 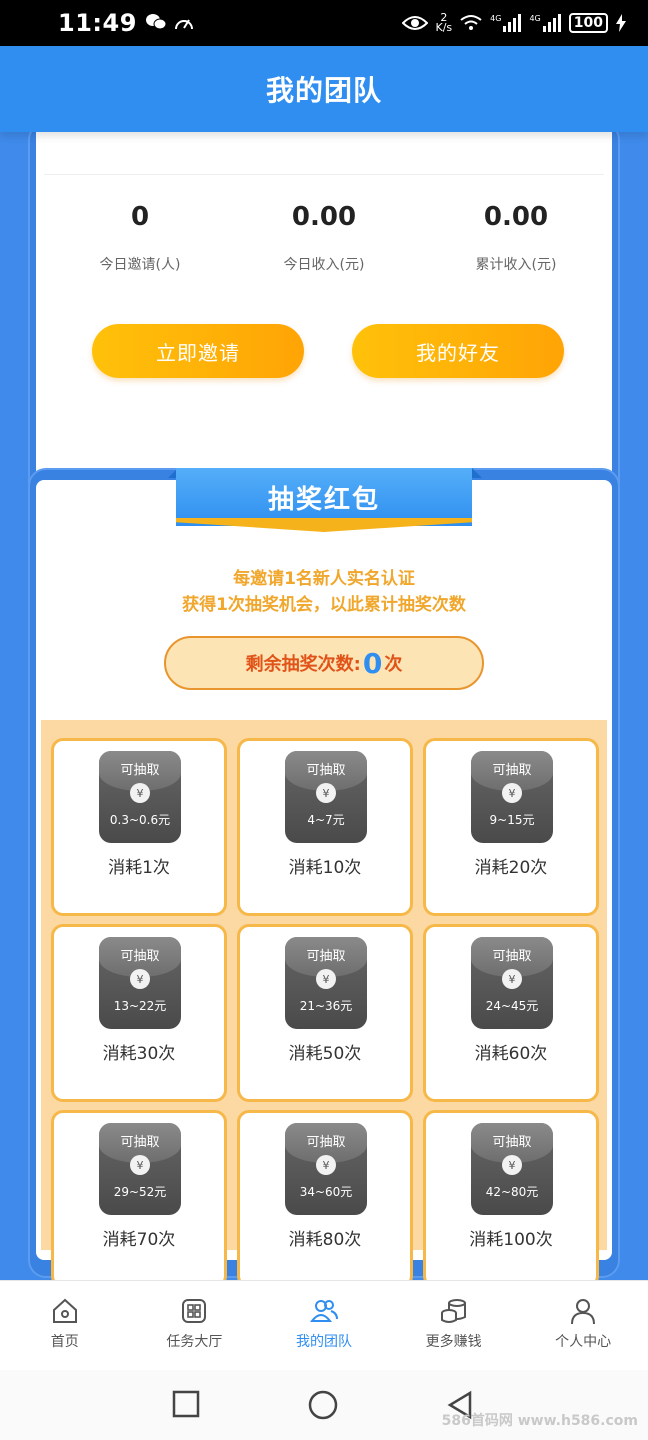 What do you see at coordinates (323, 1311) in the screenshot?
I see `team-icon` at bounding box center [323, 1311].